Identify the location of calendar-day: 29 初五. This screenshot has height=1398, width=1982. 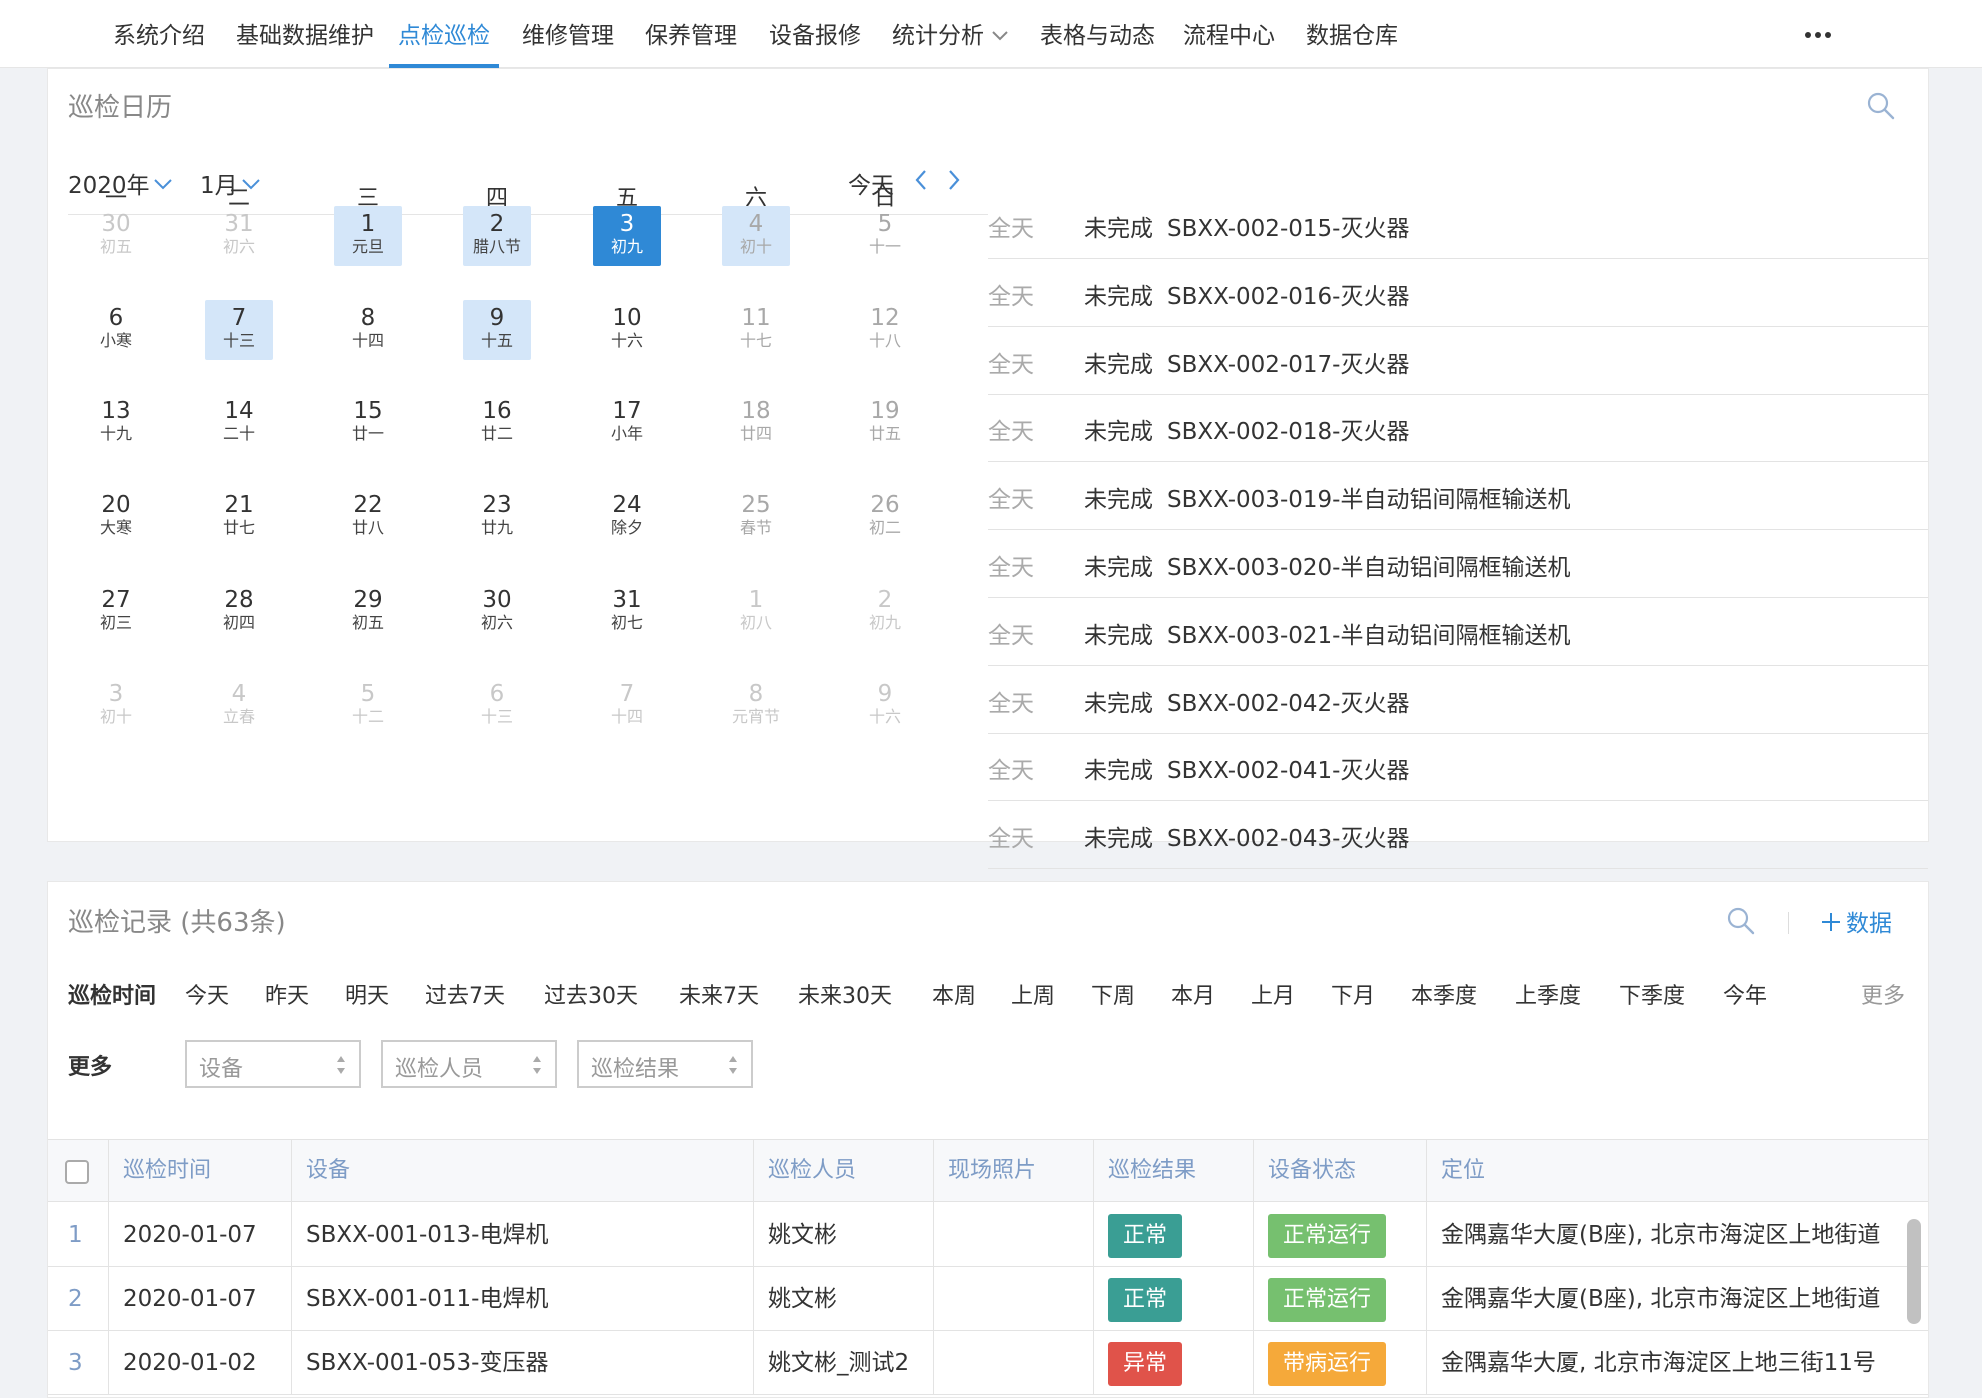
(368, 612).